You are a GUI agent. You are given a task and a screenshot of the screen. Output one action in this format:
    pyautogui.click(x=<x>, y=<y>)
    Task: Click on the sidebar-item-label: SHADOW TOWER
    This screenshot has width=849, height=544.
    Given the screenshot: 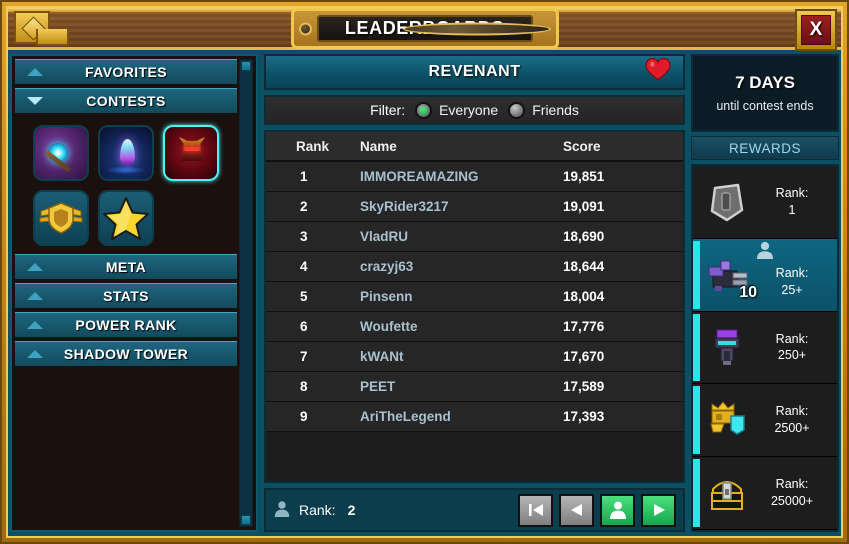 What is the action you would take?
    pyautogui.click(x=126, y=354)
    